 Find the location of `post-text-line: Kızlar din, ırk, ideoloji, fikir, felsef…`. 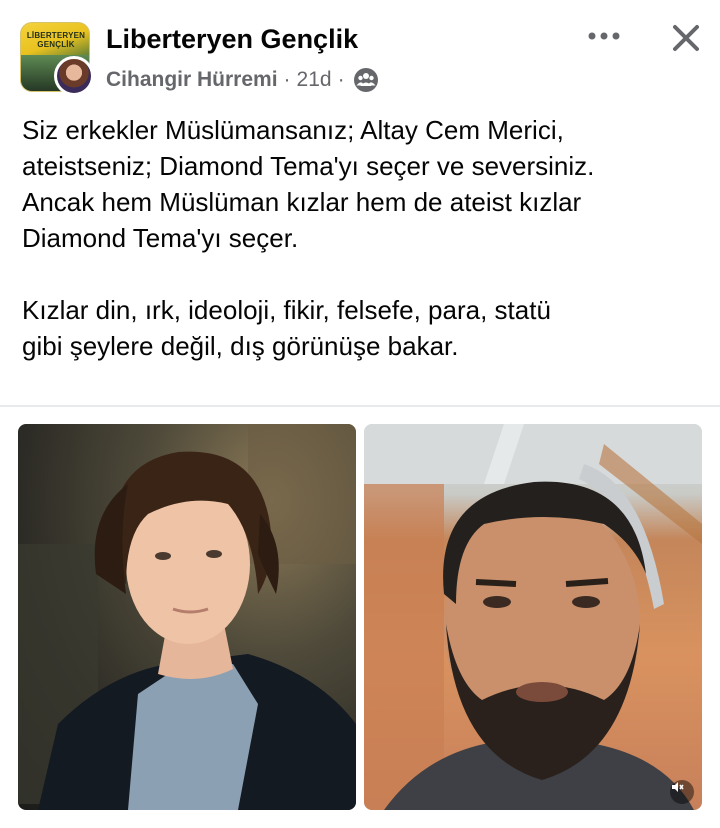

post-text-line: Kızlar din, ırk, ideoloji, fikir, felsef… is located at coordinates (286, 310).